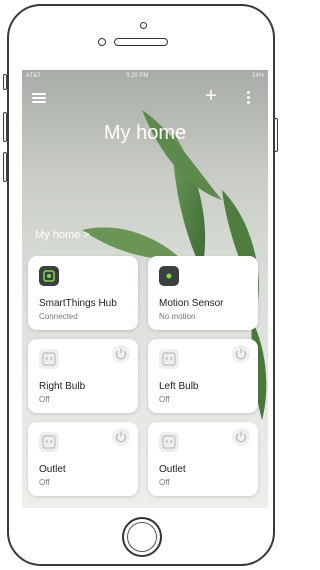 This screenshot has height=570, width=320. Describe the element at coordinates (276, 135) in the screenshot. I see `power-button` at that location.